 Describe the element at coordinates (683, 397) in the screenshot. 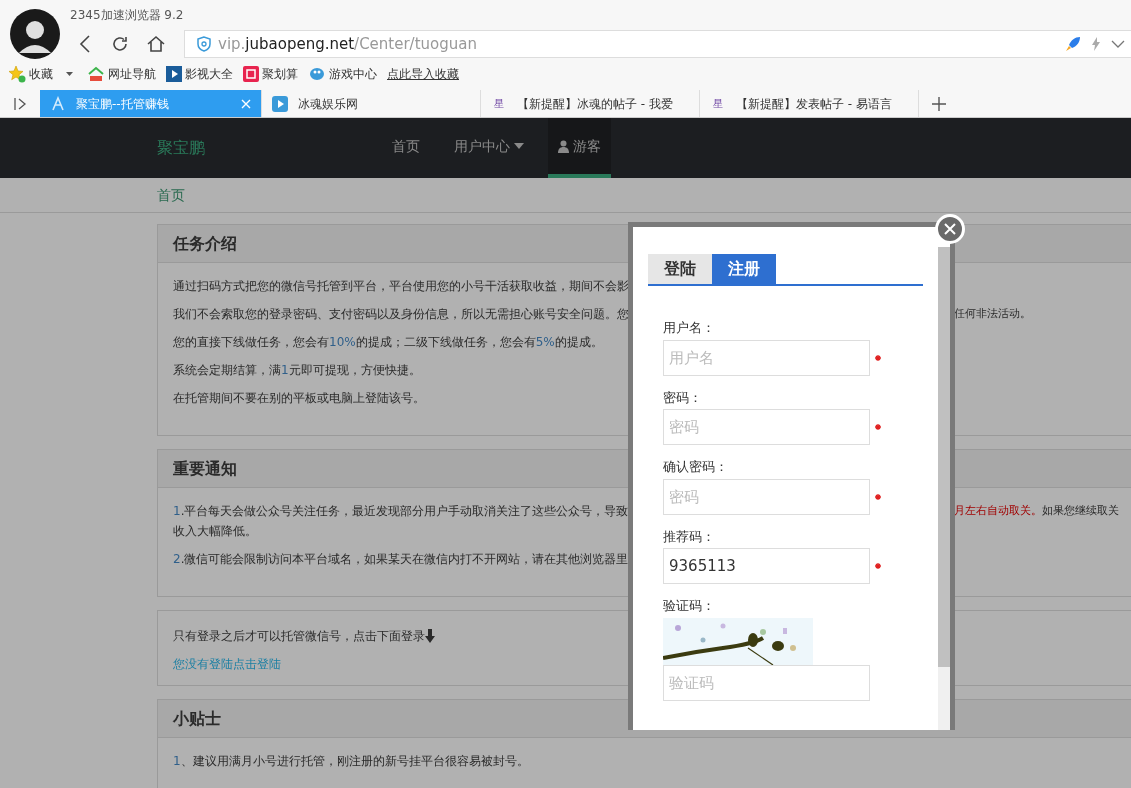

I see `field-label: 密码：` at that location.